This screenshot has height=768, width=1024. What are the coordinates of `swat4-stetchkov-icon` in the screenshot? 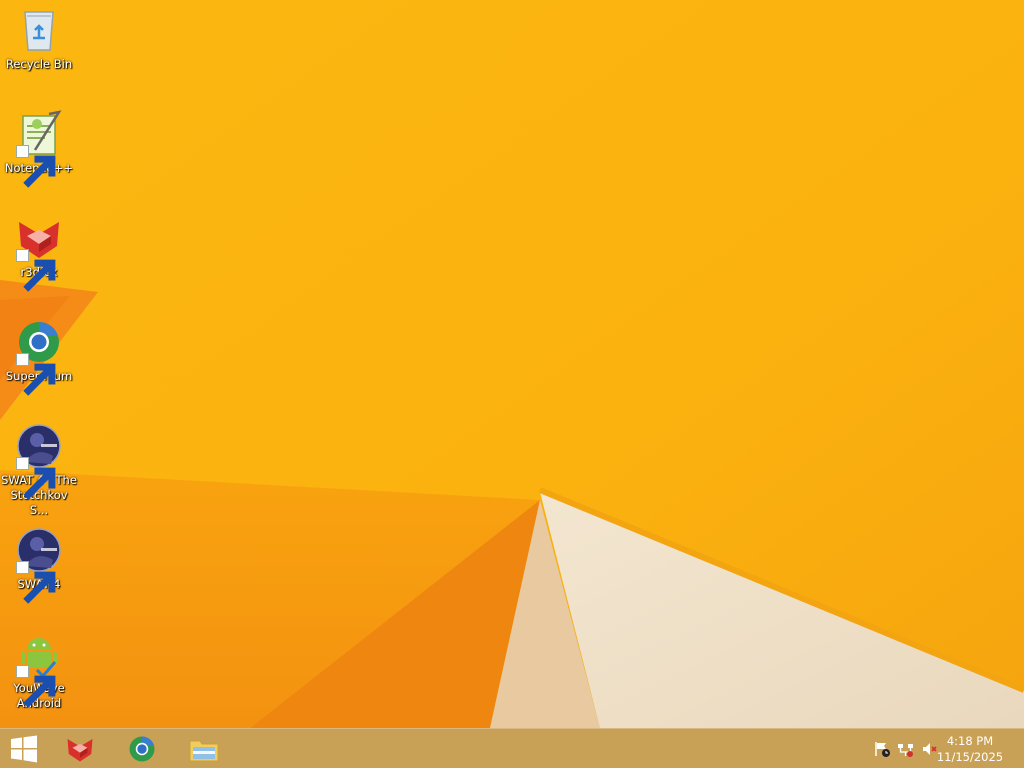 It's located at (39, 461).